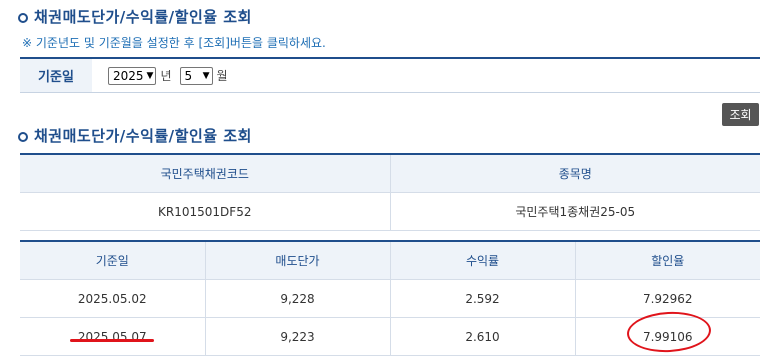 The height and width of the screenshot is (361, 773). I want to click on column-header: 종목명, so click(574, 173).